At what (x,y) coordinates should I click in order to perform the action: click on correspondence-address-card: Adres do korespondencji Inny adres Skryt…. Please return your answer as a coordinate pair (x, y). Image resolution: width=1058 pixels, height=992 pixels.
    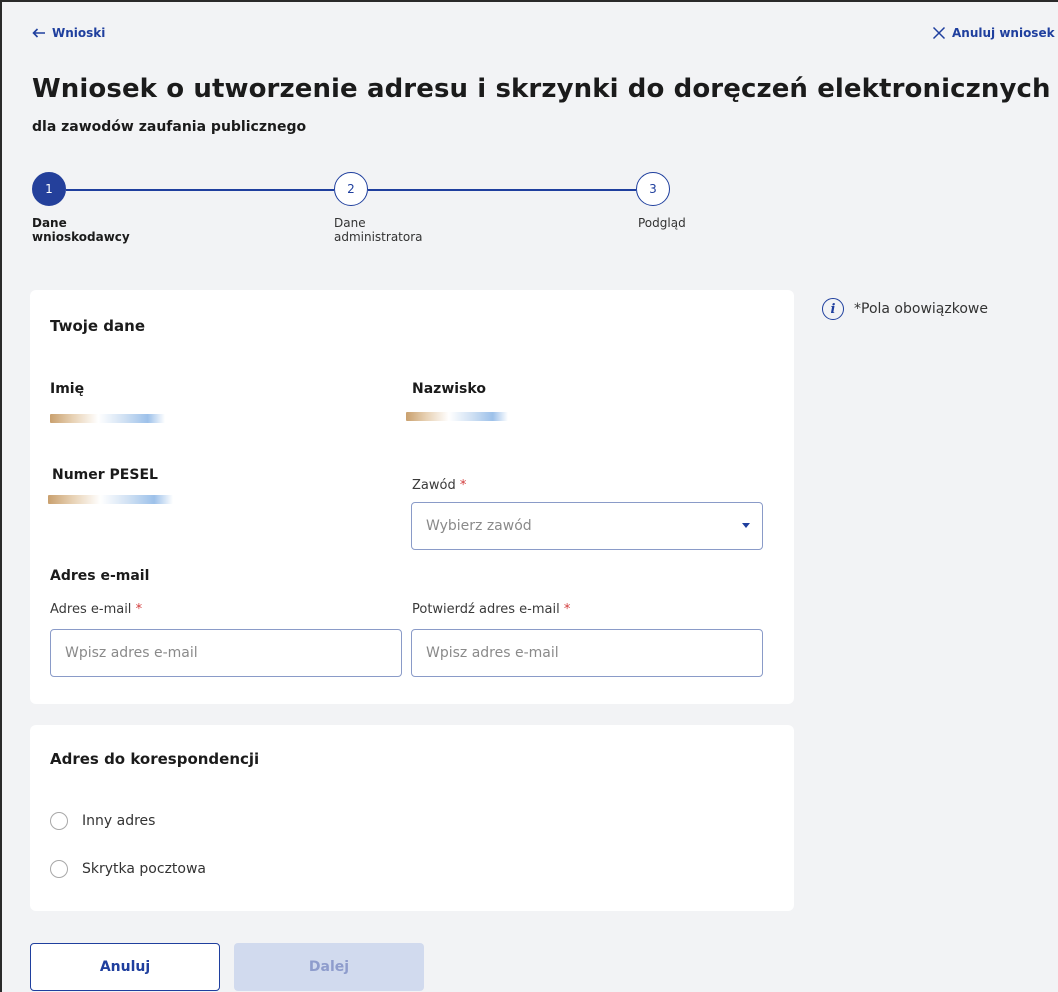
    Looking at the image, I should click on (412, 818).